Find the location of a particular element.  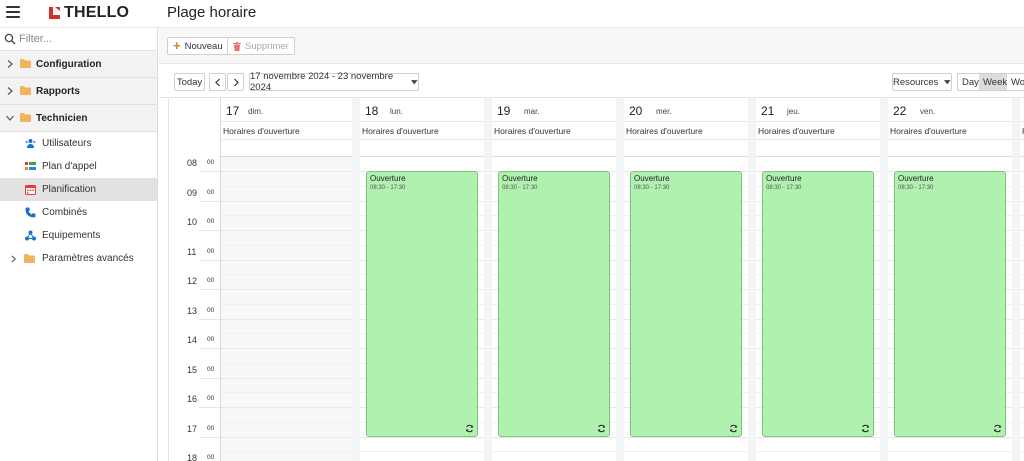

day-header: 21 jeu. is located at coordinates (818, 110).